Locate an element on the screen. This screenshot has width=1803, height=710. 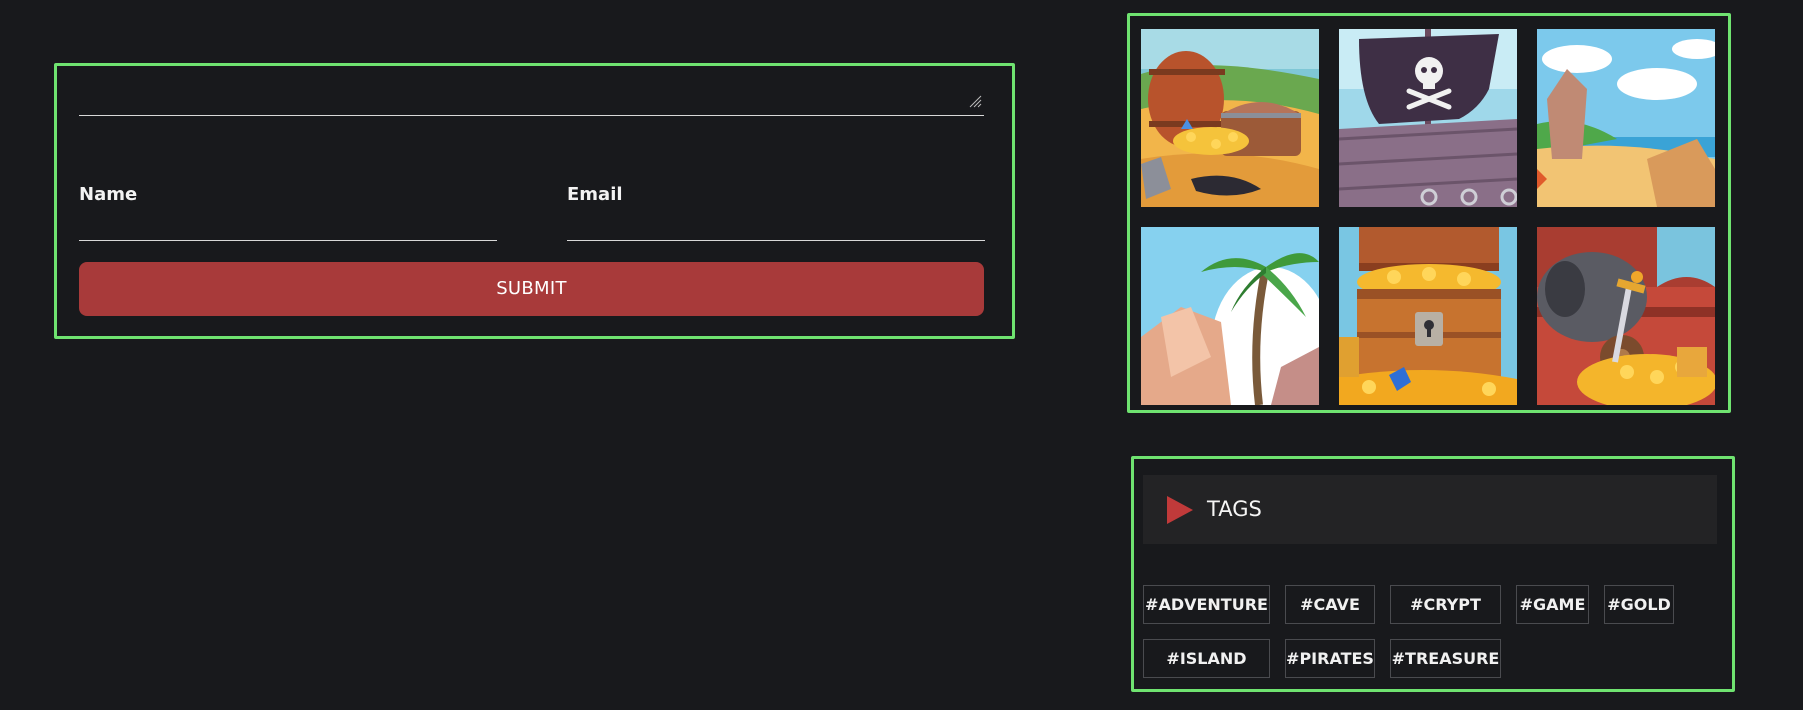
name-label: Name is located at coordinates (108, 194).